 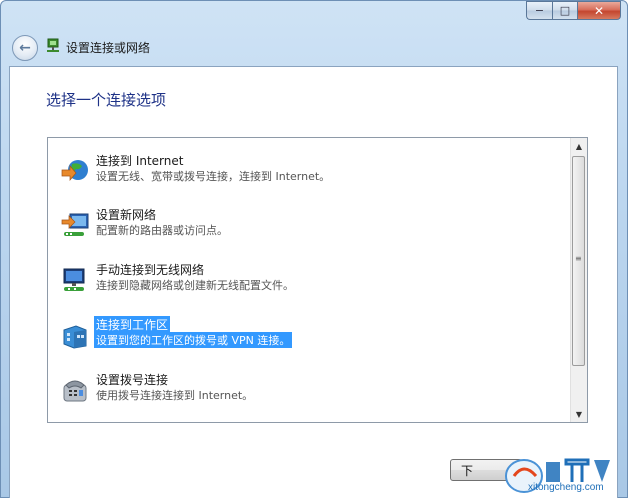 I want to click on back-button: ←, so click(x=25, y=48).